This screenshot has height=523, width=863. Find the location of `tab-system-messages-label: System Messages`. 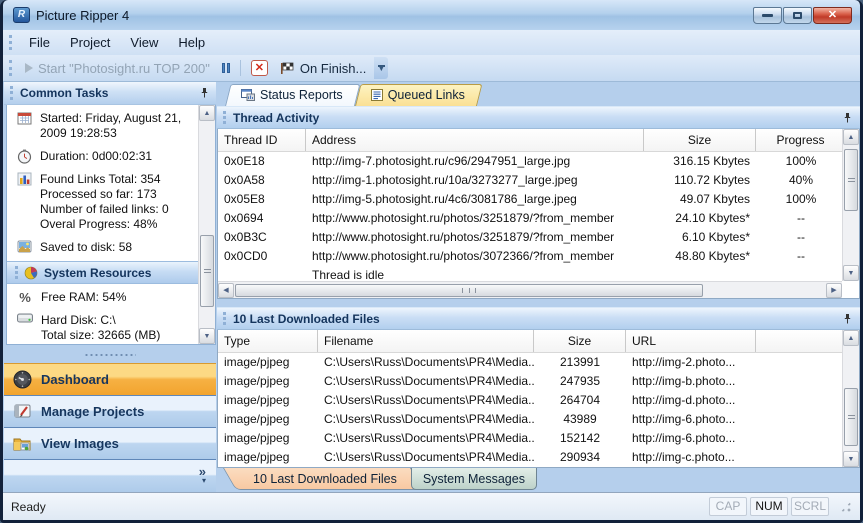

tab-system-messages-label: System Messages is located at coordinates (473, 479).